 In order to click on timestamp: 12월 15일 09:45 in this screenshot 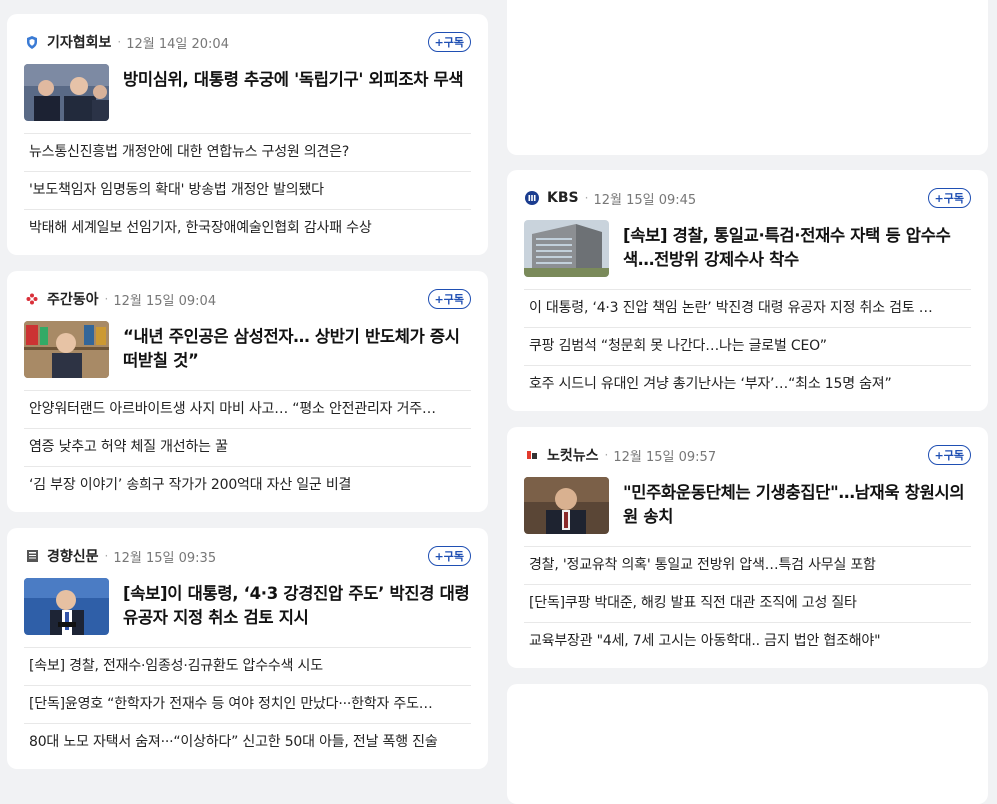, I will do `click(645, 200)`.